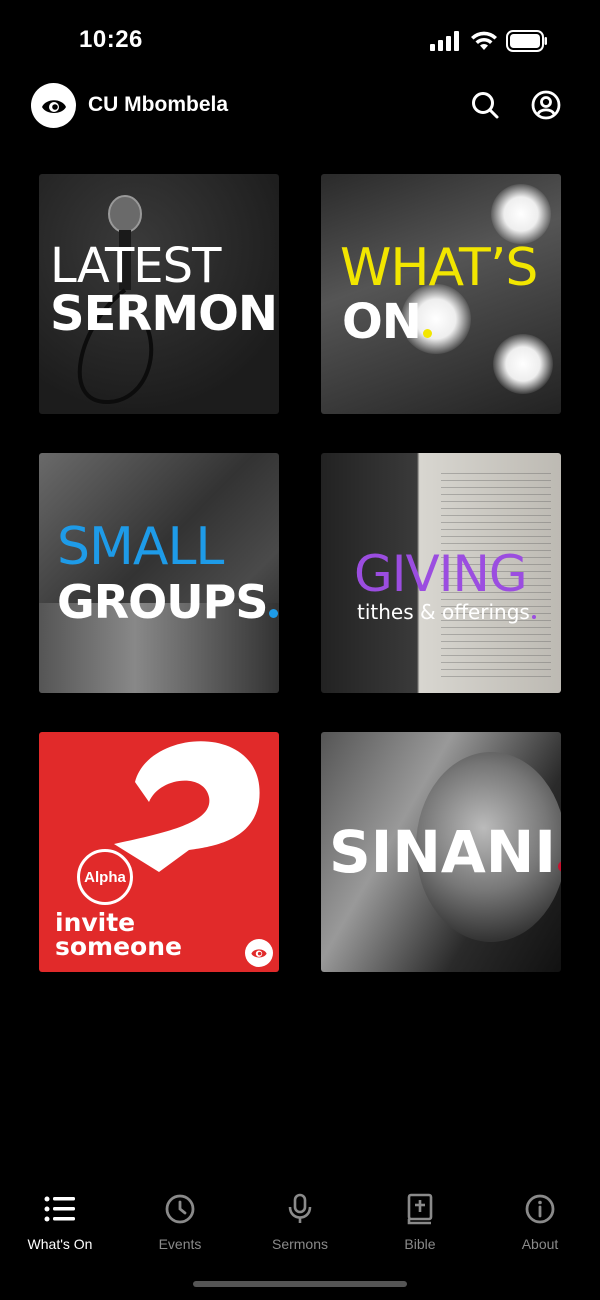  I want to click on tab-label: About, so click(540, 1244).